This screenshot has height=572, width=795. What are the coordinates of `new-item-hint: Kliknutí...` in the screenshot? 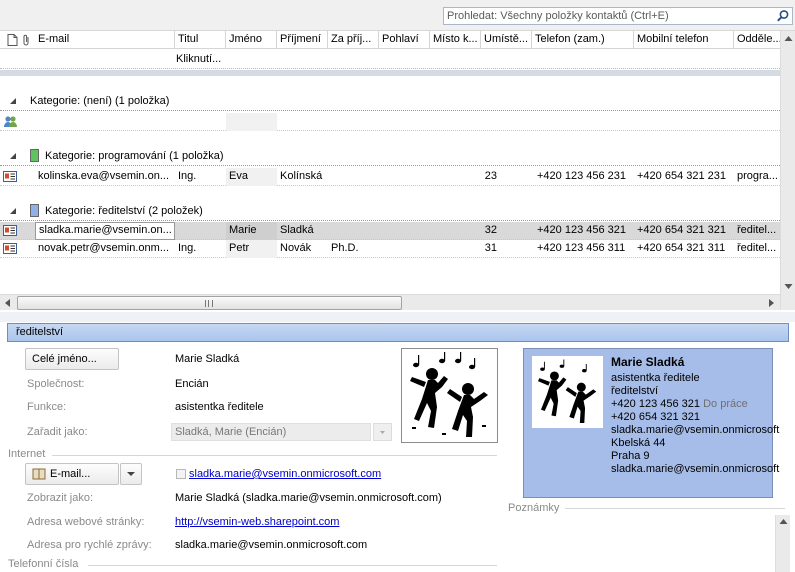 It's located at (198, 59).